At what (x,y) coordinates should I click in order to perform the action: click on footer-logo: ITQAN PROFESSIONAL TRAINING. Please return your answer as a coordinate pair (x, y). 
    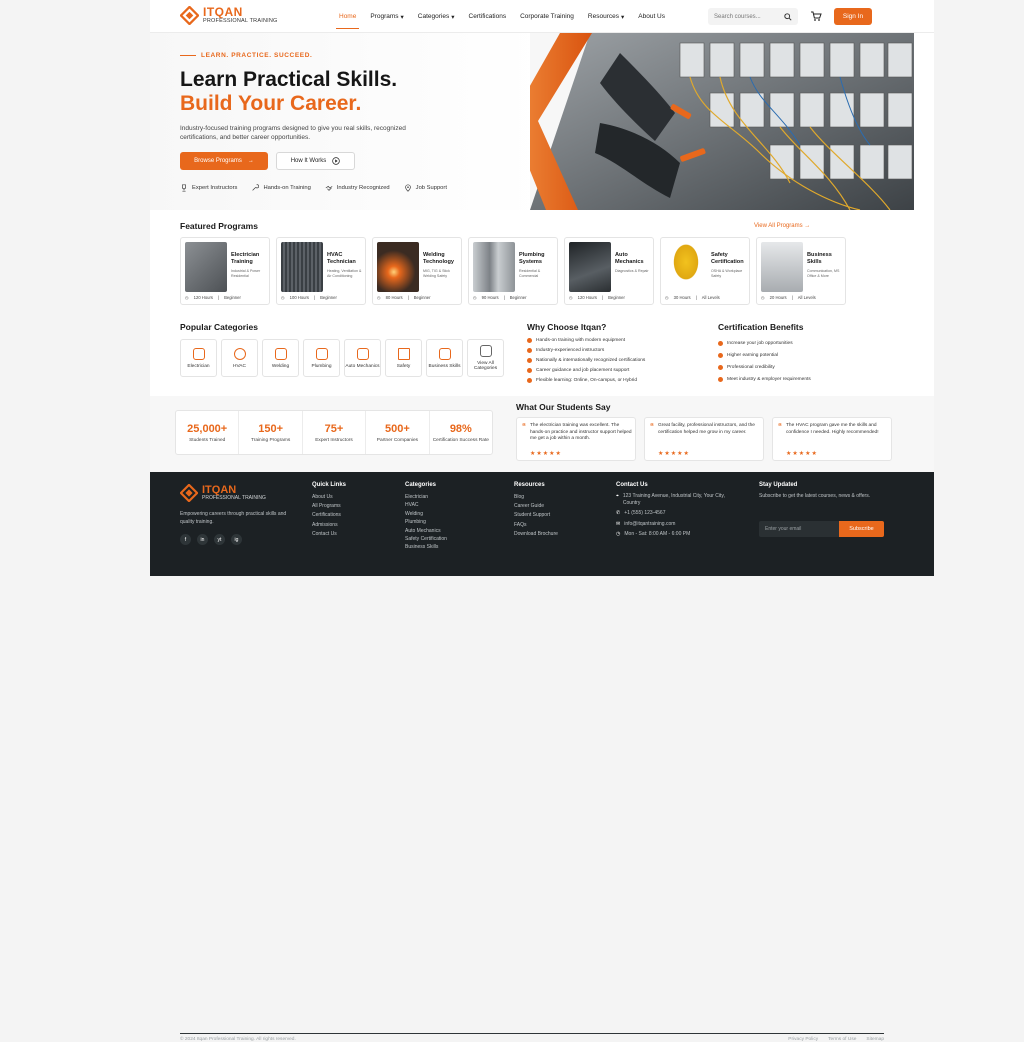
    Looking at the image, I should click on (235, 493).